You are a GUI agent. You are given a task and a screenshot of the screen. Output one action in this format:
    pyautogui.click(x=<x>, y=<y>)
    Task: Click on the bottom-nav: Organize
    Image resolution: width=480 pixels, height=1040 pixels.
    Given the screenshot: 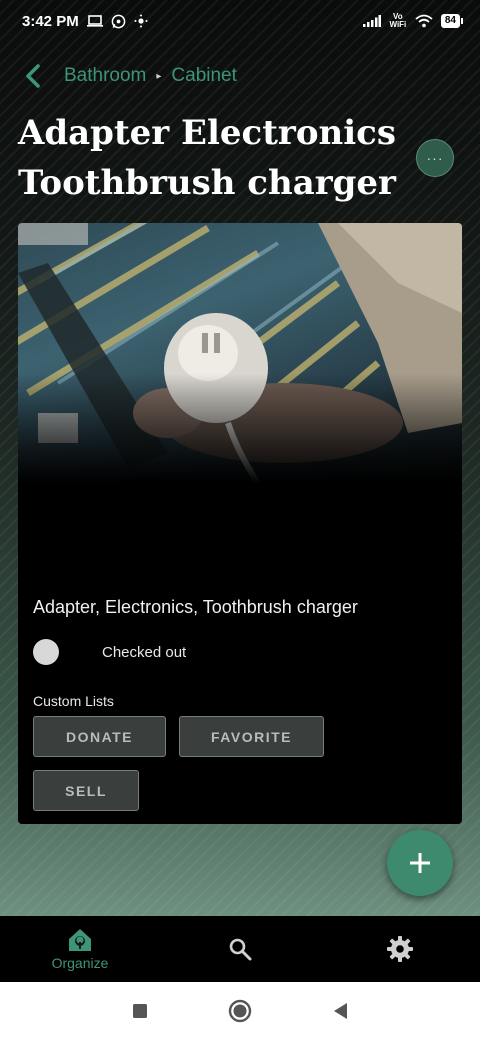 What is the action you would take?
    pyautogui.click(x=240, y=949)
    